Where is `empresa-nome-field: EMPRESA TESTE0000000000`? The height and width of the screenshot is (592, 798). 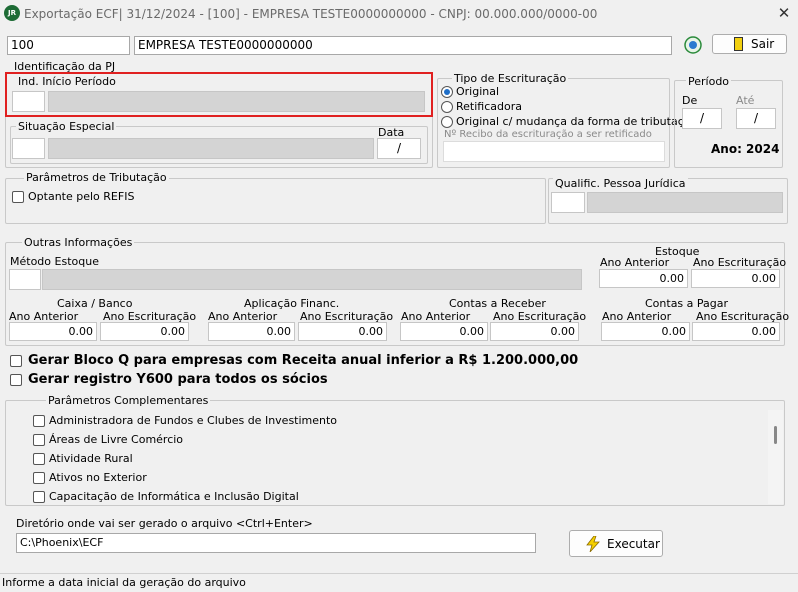 empresa-nome-field: EMPRESA TESTE0000000000 is located at coordinates (403, 45).